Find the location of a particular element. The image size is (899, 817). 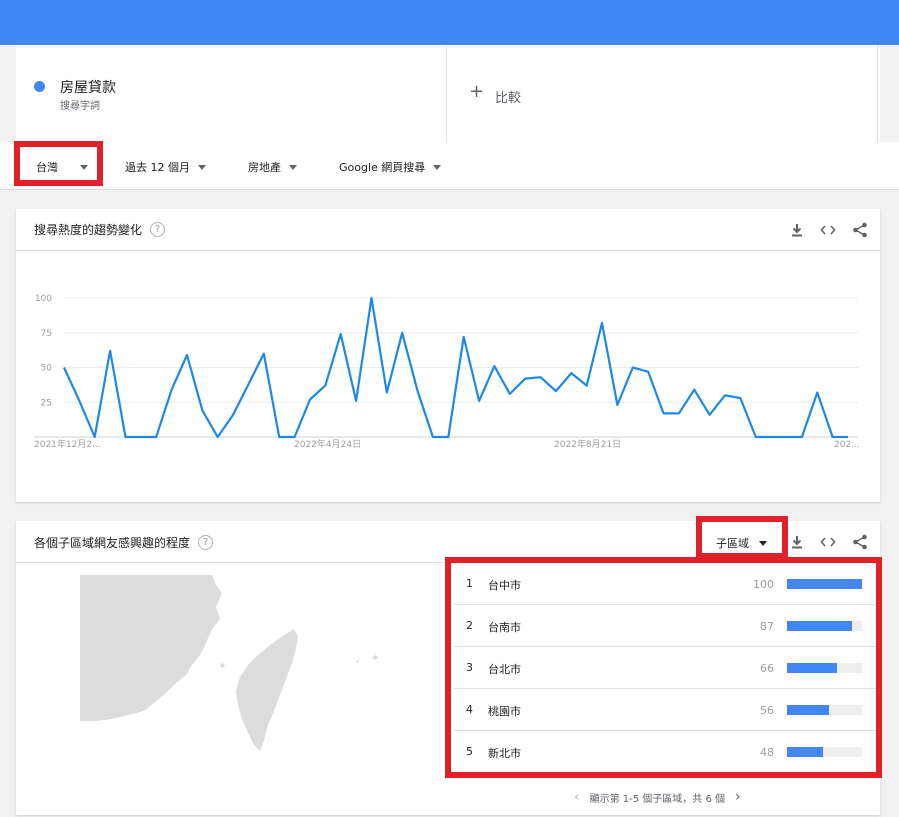

highlight-region-filter is located at coordinates (58, 163).